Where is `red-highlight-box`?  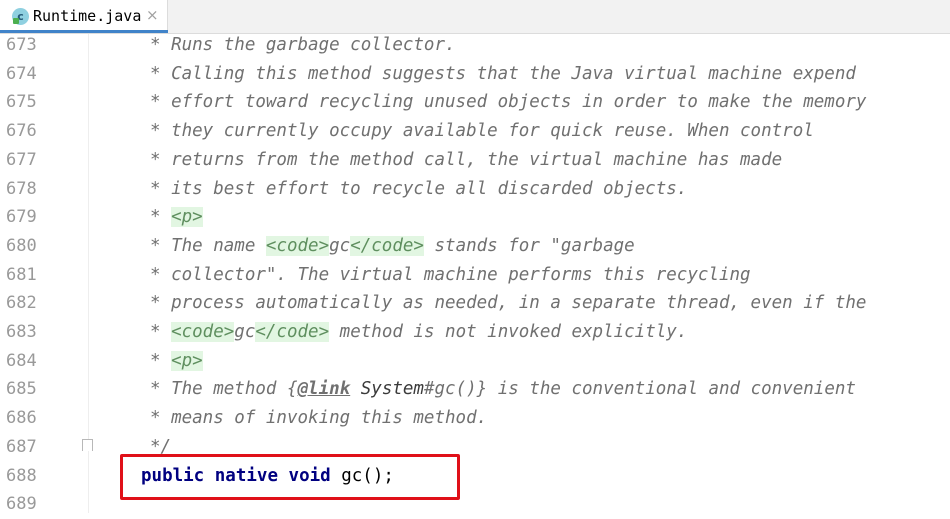 red-highlight-box is located at coordinates (290, 477).